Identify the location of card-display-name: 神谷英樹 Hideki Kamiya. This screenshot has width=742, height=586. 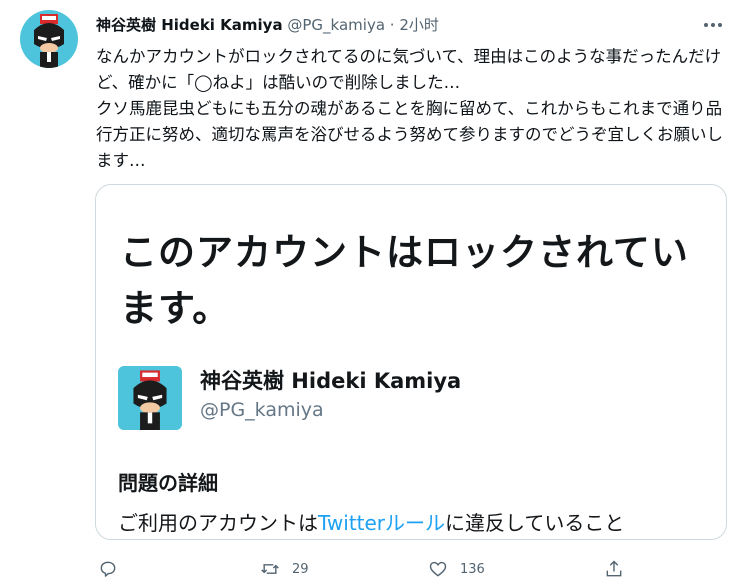
(331, 381).